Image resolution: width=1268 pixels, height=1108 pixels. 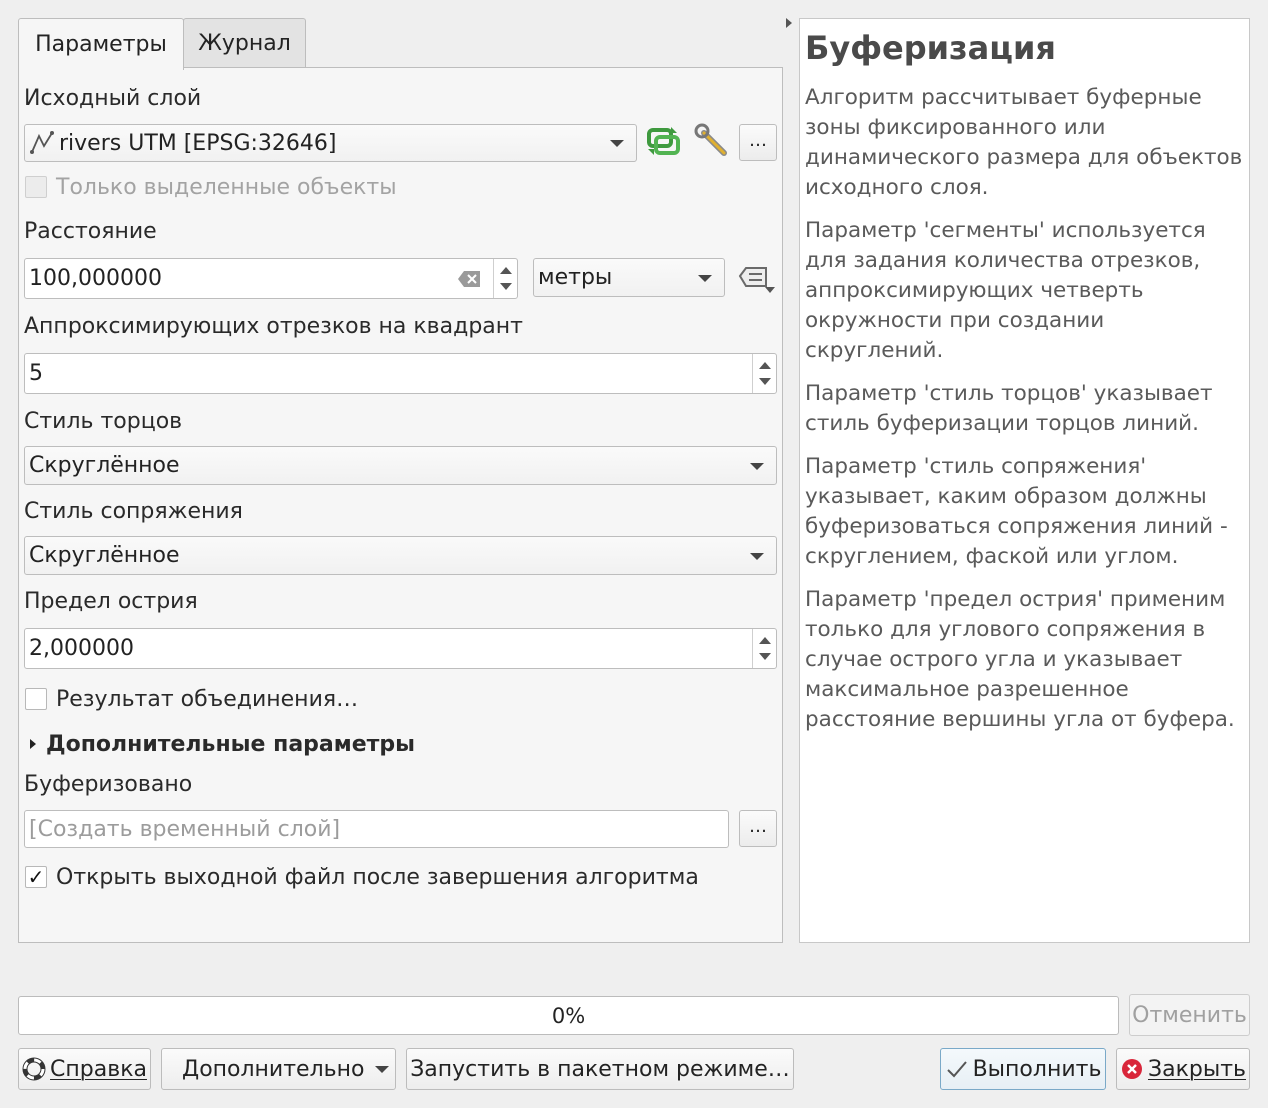 What do you see at coordinates (930, 48) in the screenshot?
I see `help-title: Буферизация` at bounding box center [930, 48].